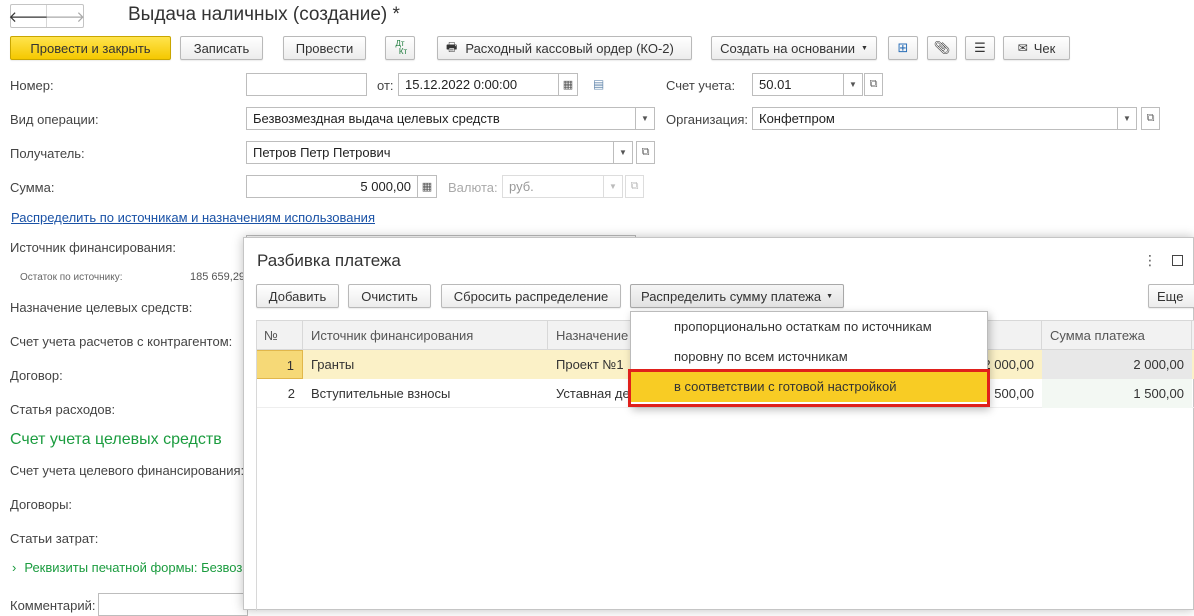 This screenshot has width=1194, height=616. I want to click on receipt-icon: ✉, so click(1022, 48).